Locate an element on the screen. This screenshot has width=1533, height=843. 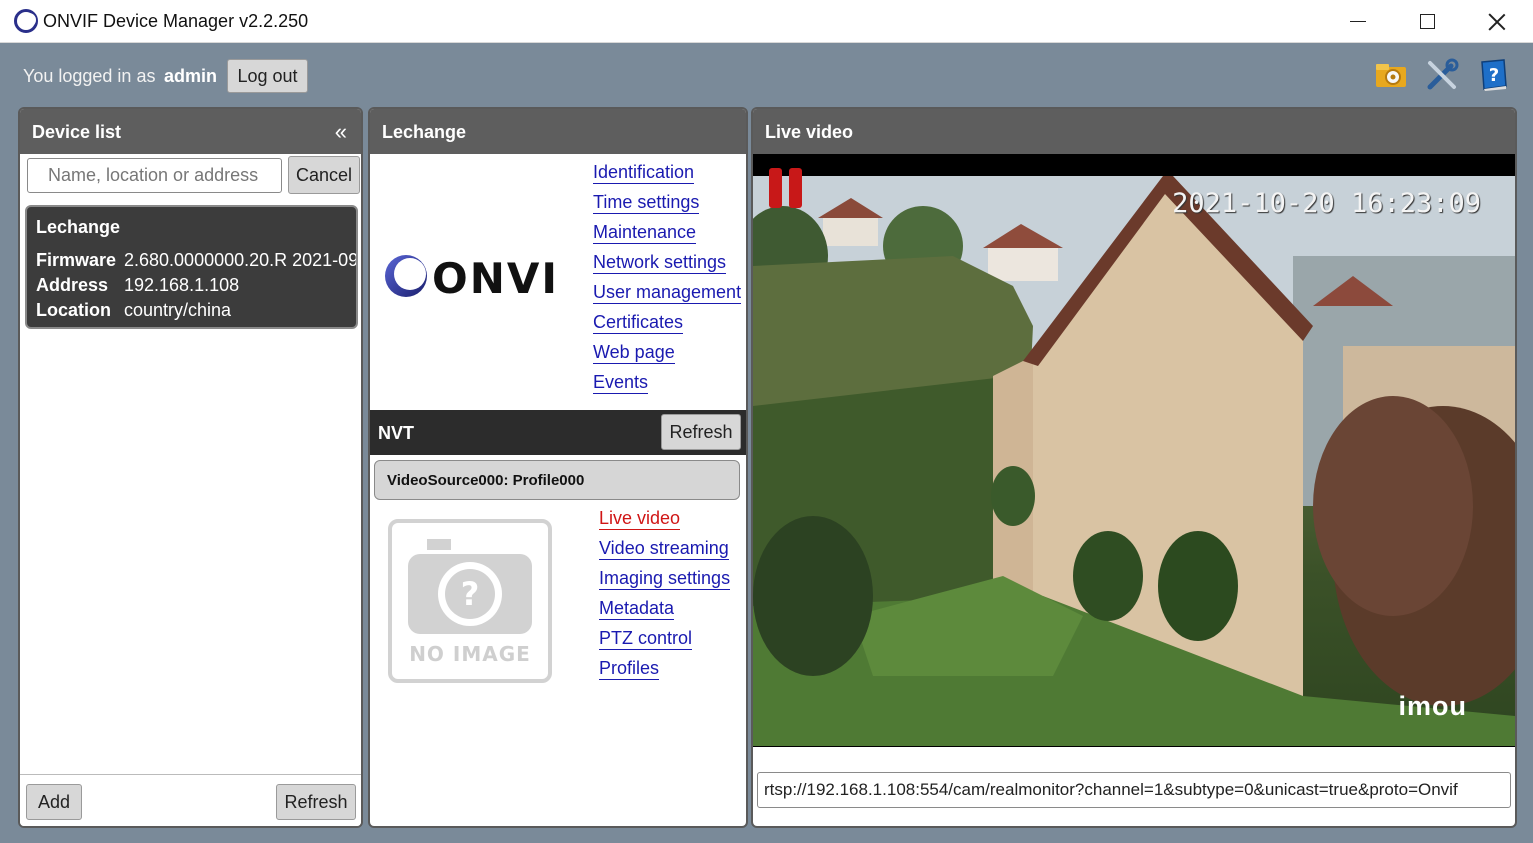
add-device-button: Add is located at coordinates (54, 802).